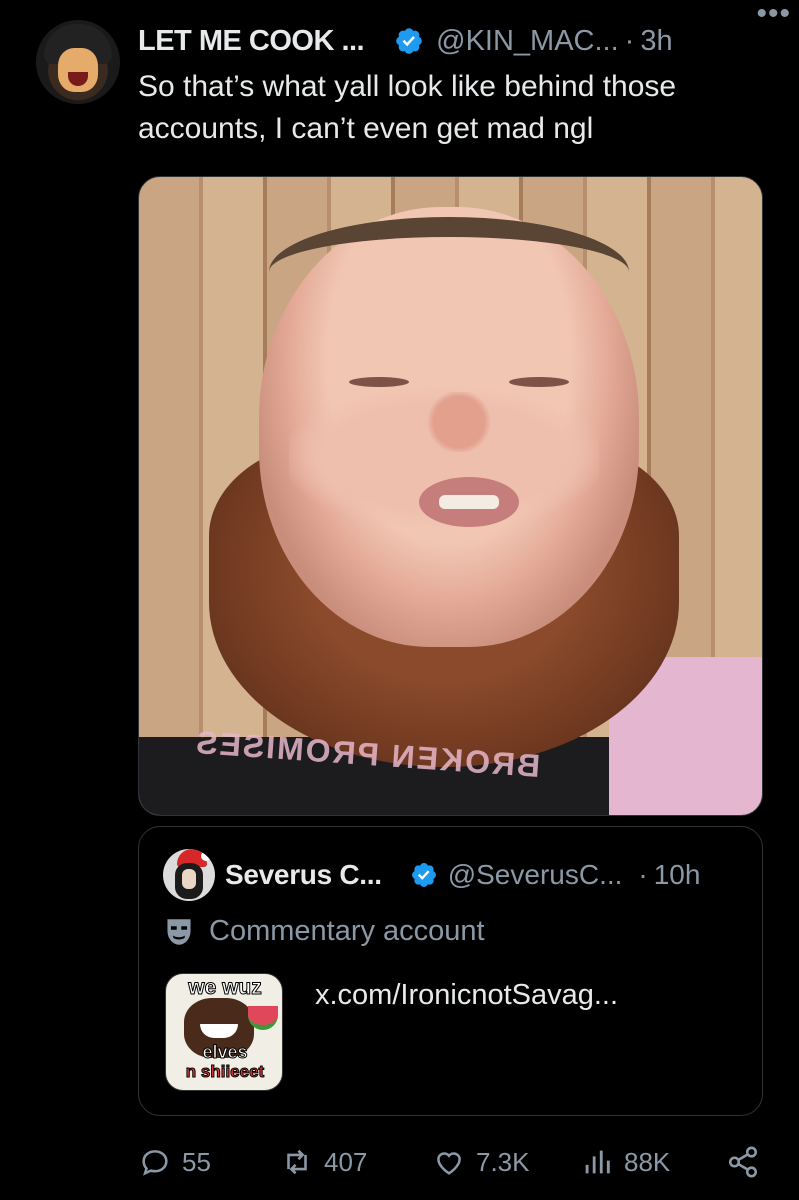  What do you see at coordinates (225, 1072) in the screenshot?
I see `thumbnail-text-bottom: n shiieeet` at bounding box center [225, 1072].